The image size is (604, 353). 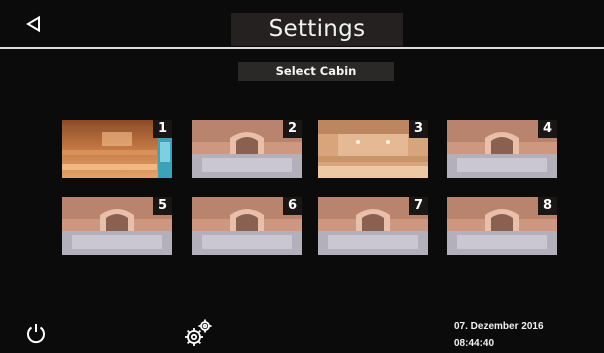 What do you see at coordinates (247, 149) in the screenshot?
I see `cabin-tile-2: 2` at bounding box center [247, 149].